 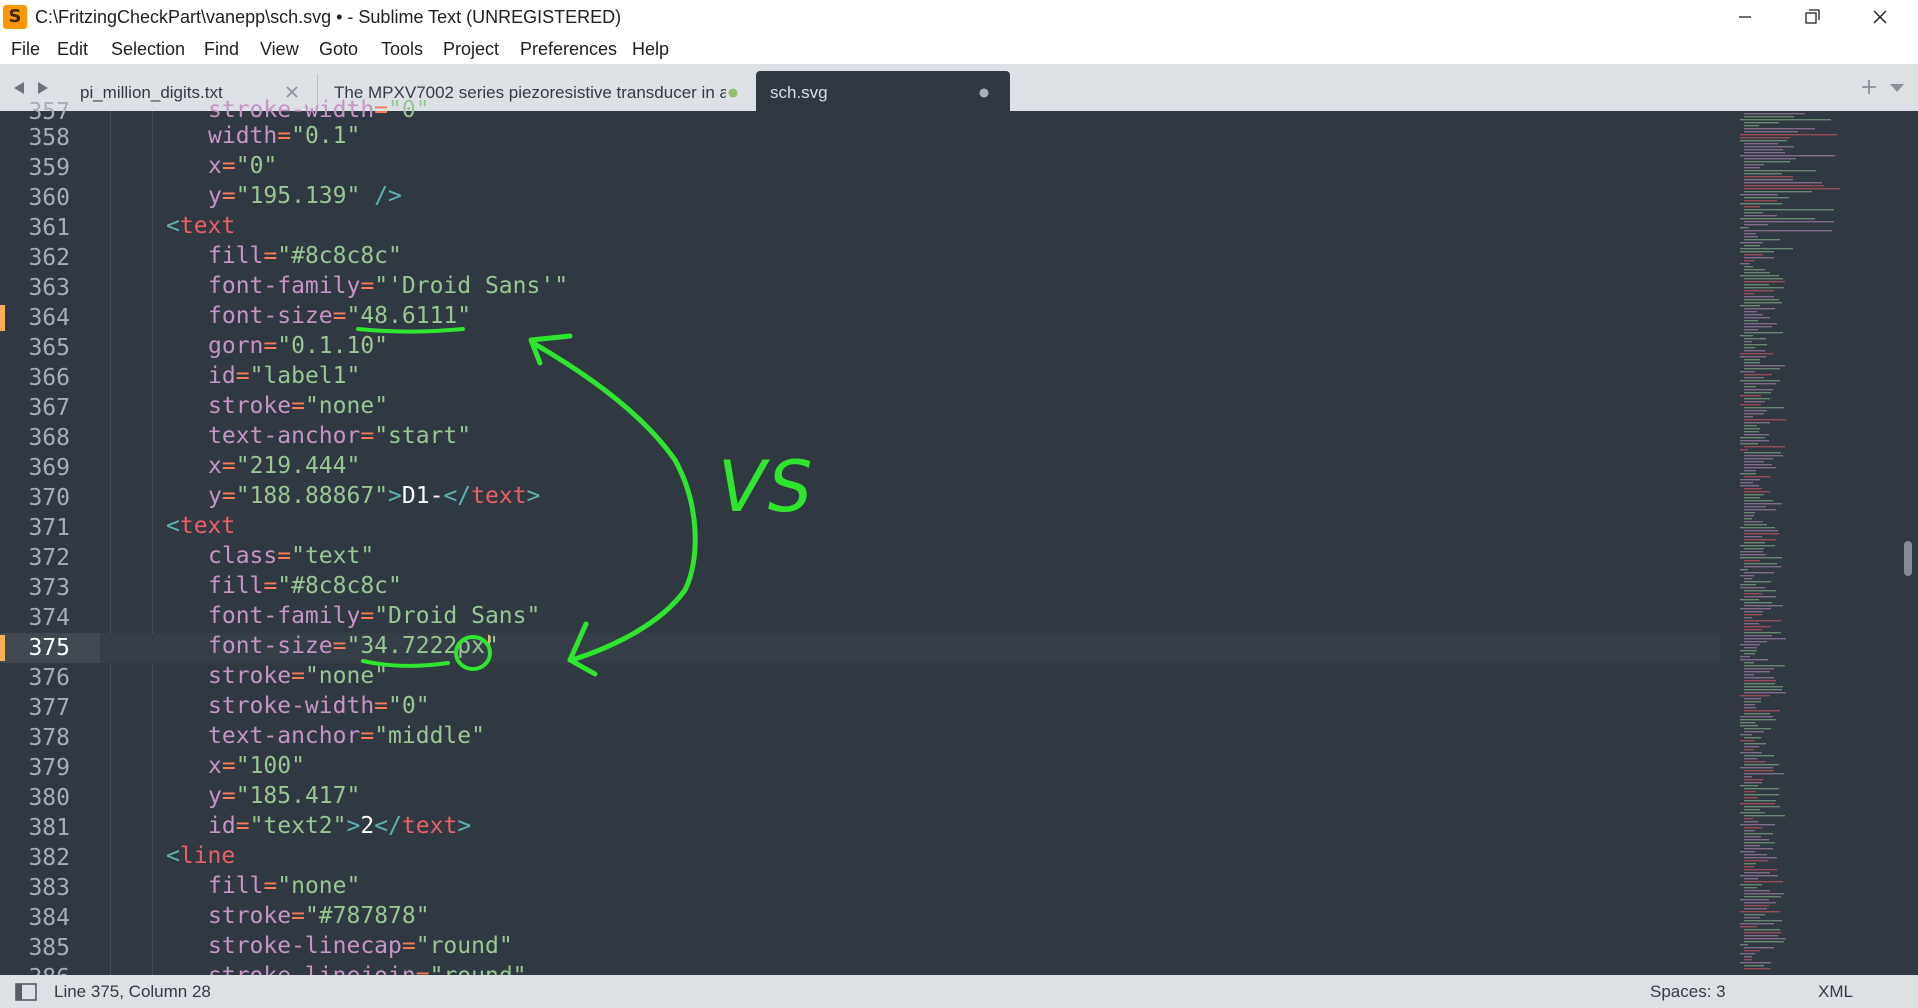 What do you see at coordinates (72, 49) in the screenshot?
I see `menu-edit: Edit` at bounding box center [72, 49].